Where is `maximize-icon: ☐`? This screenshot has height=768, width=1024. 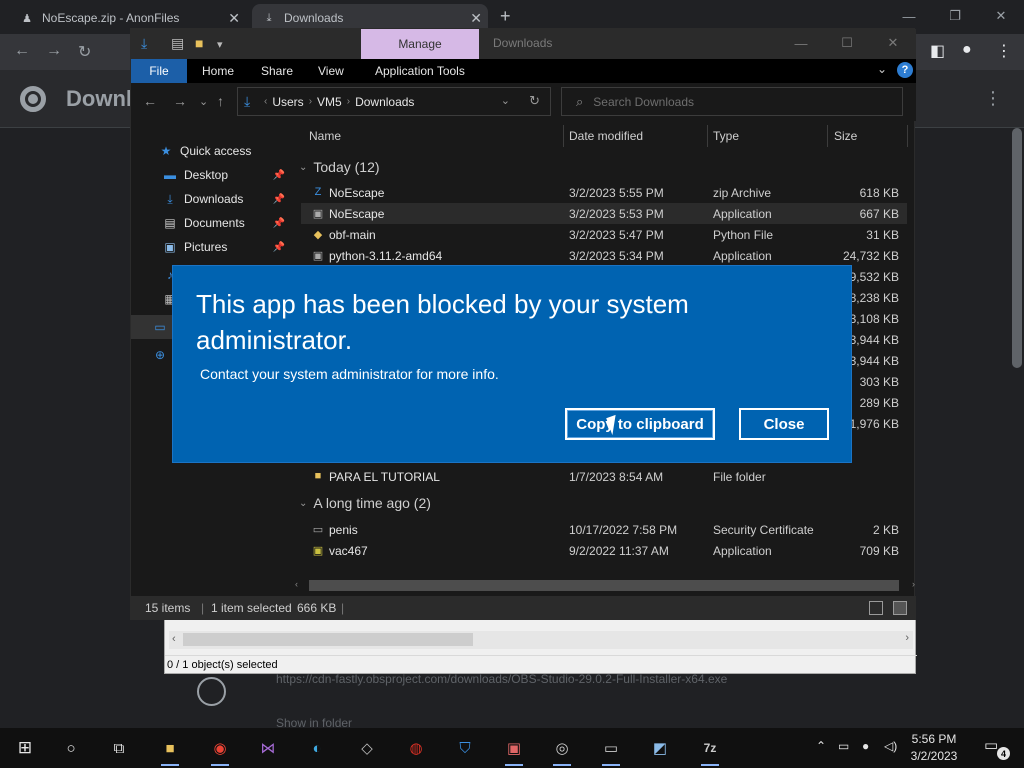 maximize-icon: ☐ is located at coordinates (847, 43).